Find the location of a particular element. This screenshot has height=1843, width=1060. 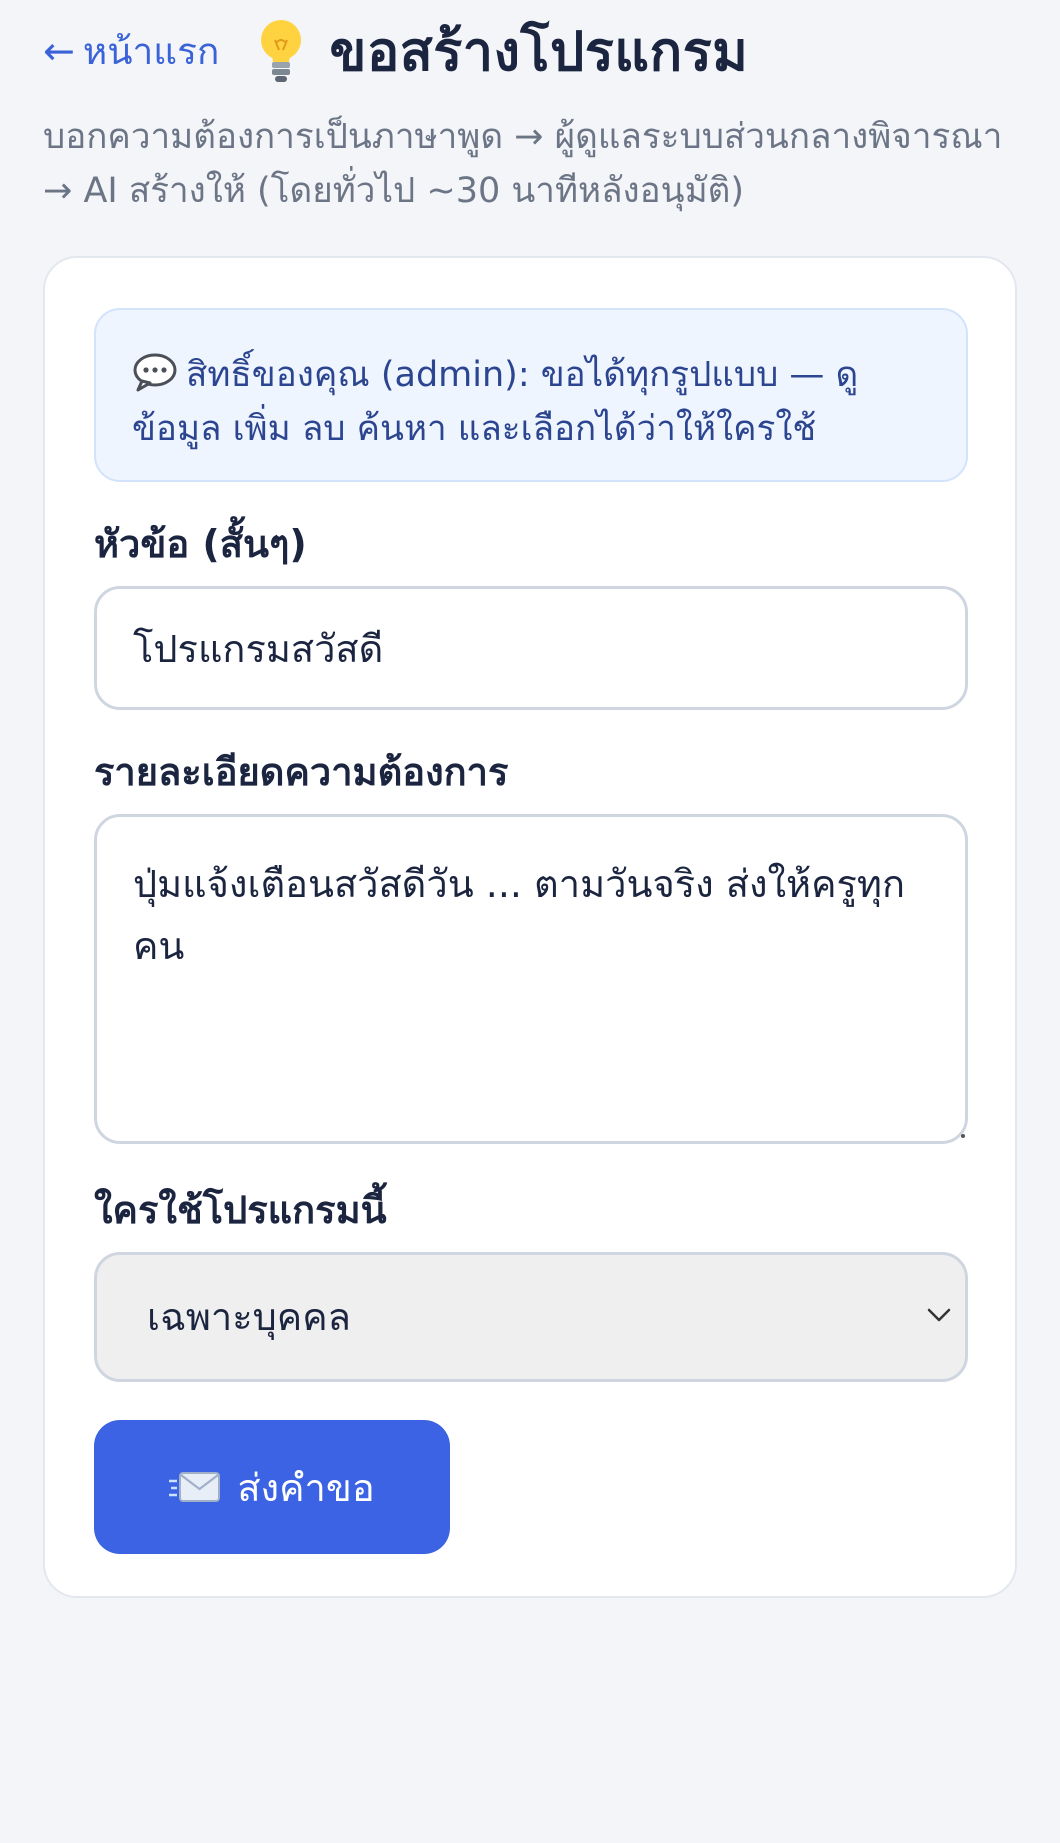

resize-handle-icon is located at coordinates (963, 1136).